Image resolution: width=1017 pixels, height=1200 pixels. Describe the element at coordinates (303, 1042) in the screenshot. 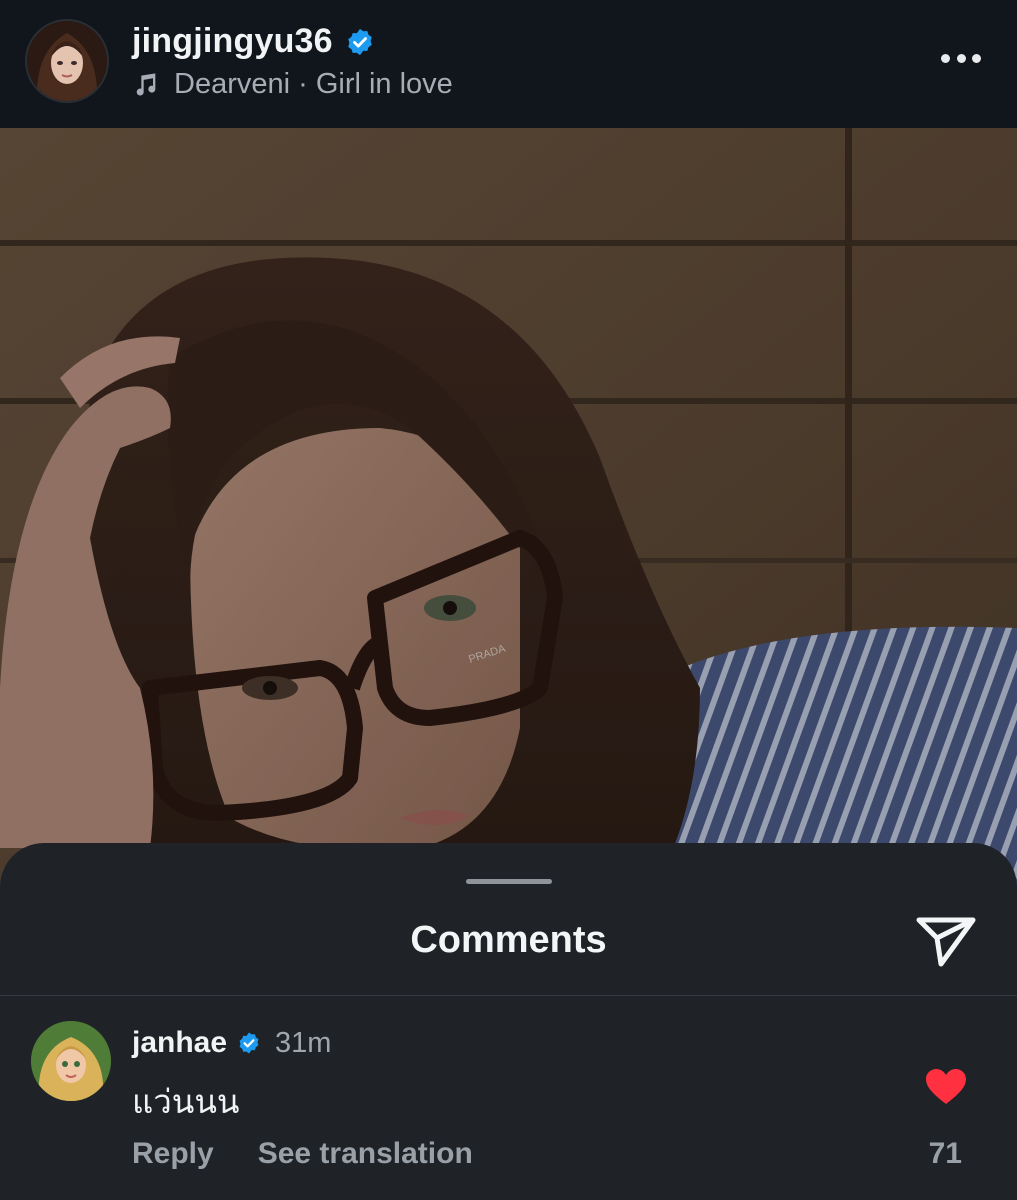

I see `comment-time: 31m` at that location.